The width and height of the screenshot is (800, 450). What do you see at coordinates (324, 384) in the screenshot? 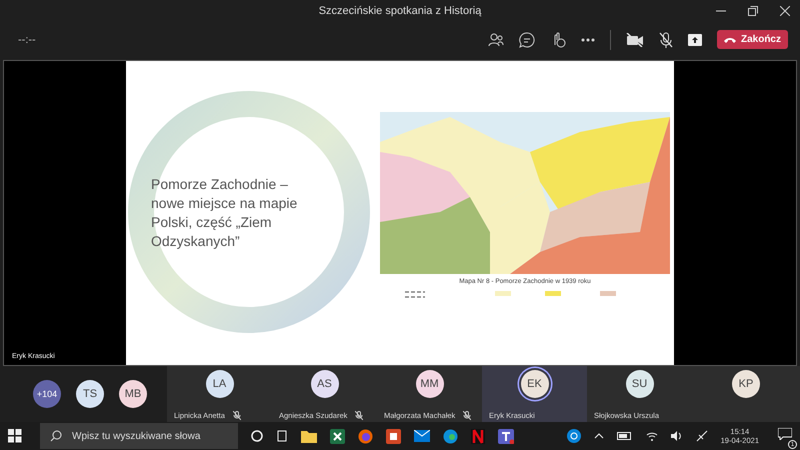
I see `participant-avatar: AS` at bounding box center [324, 384].